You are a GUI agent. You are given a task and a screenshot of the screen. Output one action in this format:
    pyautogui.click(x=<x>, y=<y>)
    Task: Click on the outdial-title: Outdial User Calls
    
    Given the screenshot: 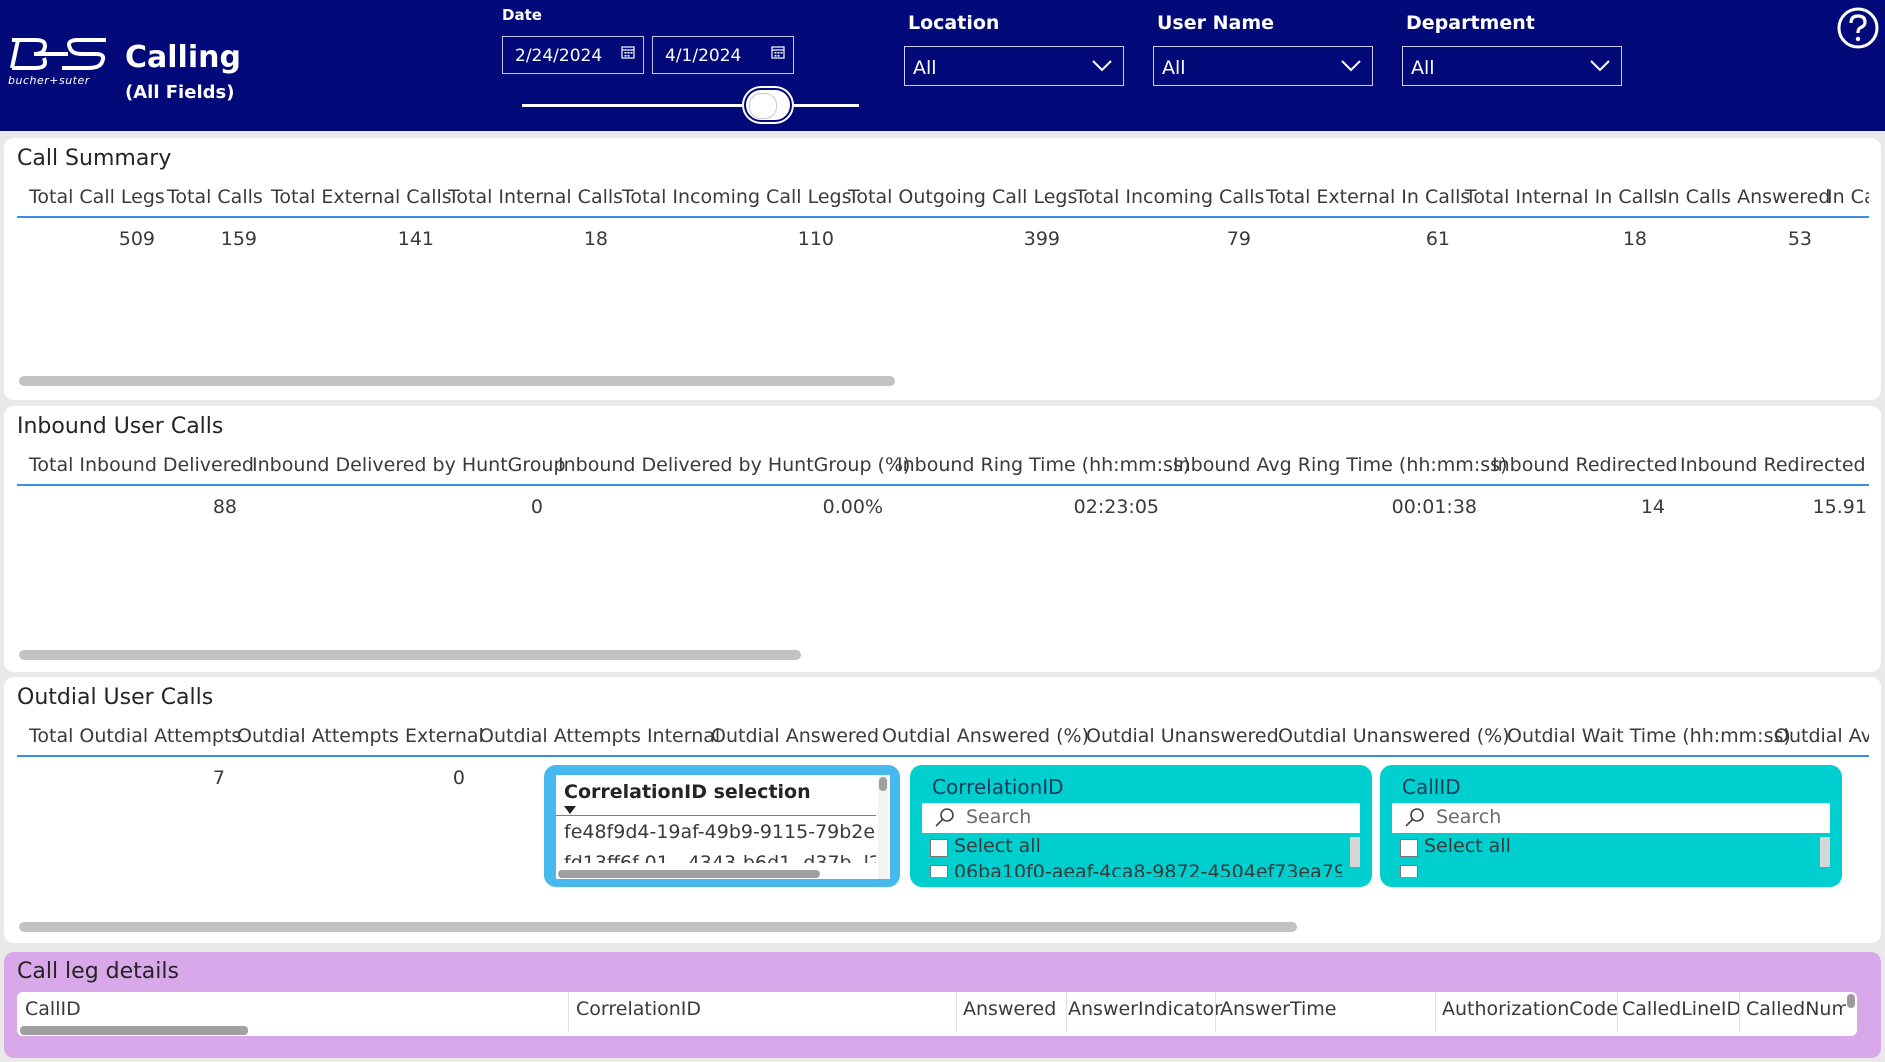 What is the action you would take?
    pyautogui.click(x=115, y=697)
    